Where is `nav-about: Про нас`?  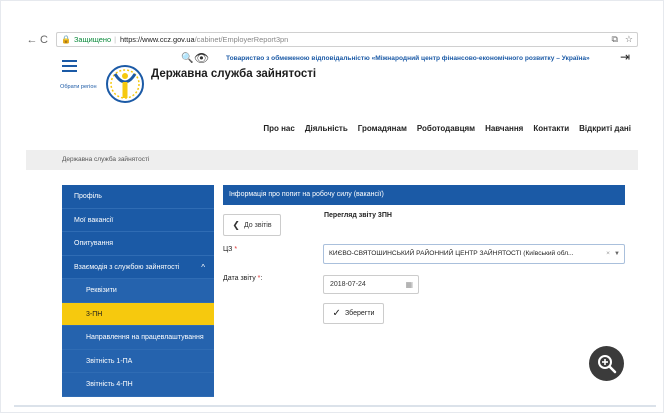 nav-about: Про нас is located at coordinates (278, 128).